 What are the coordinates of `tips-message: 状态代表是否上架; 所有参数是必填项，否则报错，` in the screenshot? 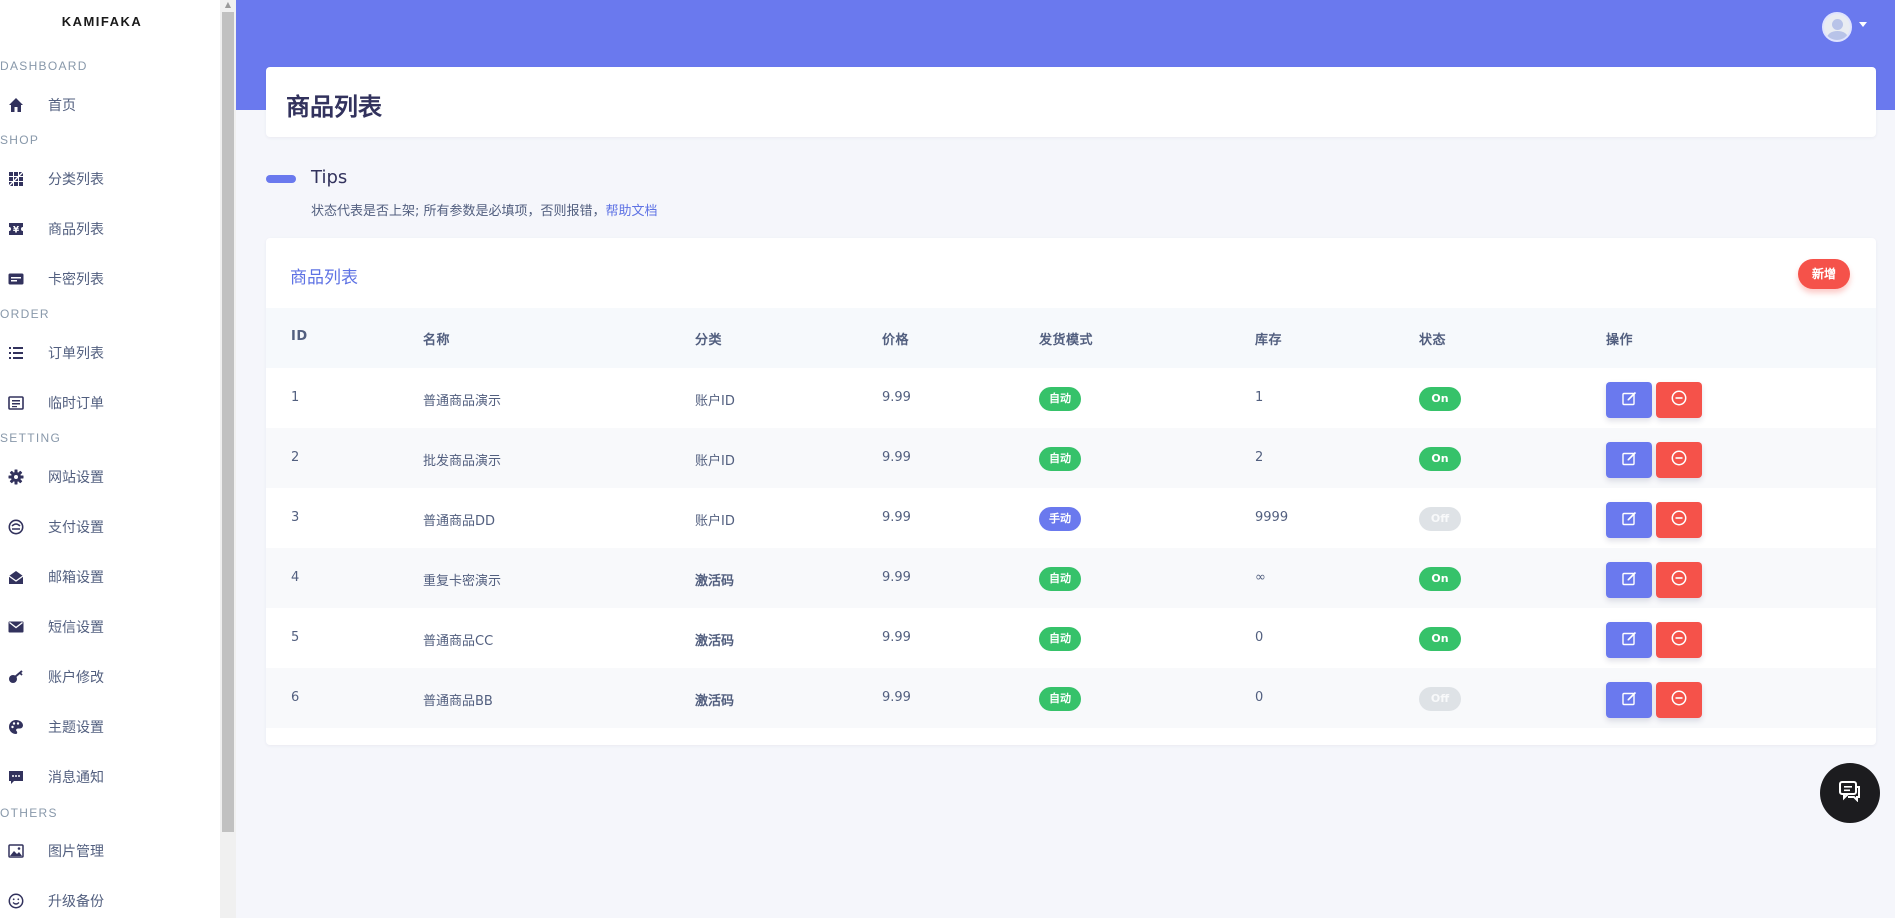 It's located at (458, 211).